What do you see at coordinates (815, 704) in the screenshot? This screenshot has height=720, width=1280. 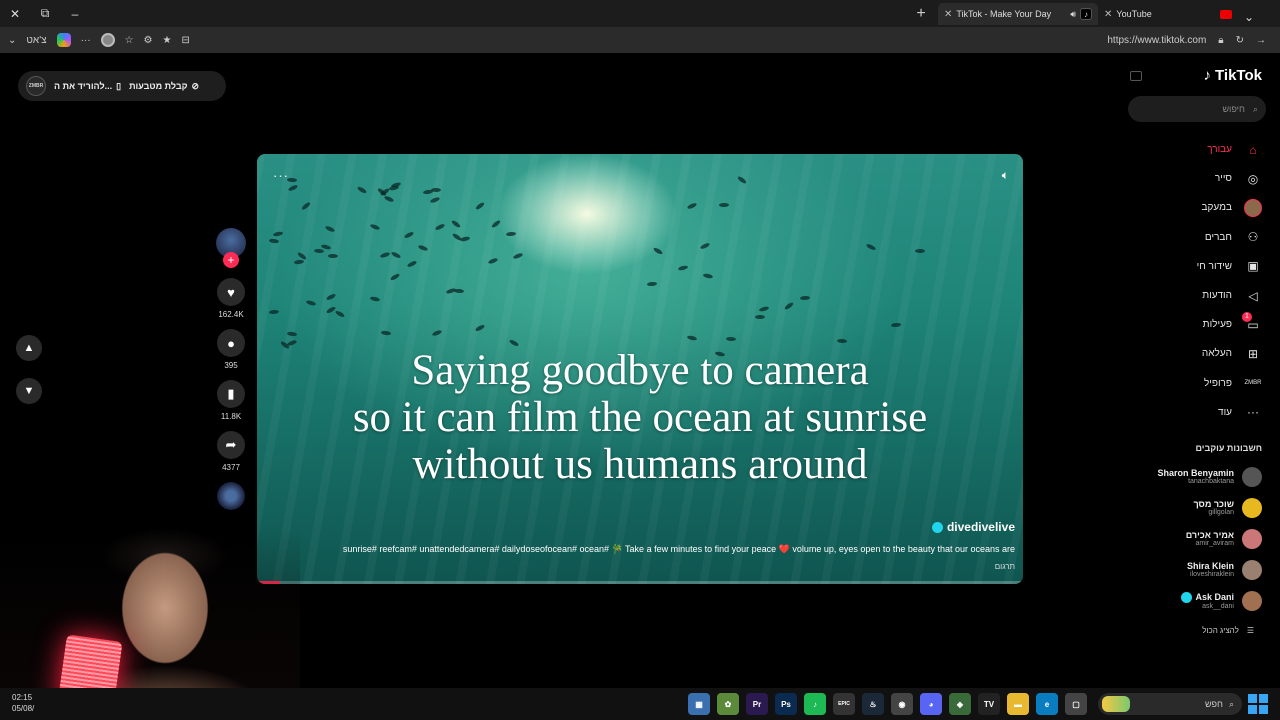 I see `spotify-icon: ♪` at bounding box center [815, 704].